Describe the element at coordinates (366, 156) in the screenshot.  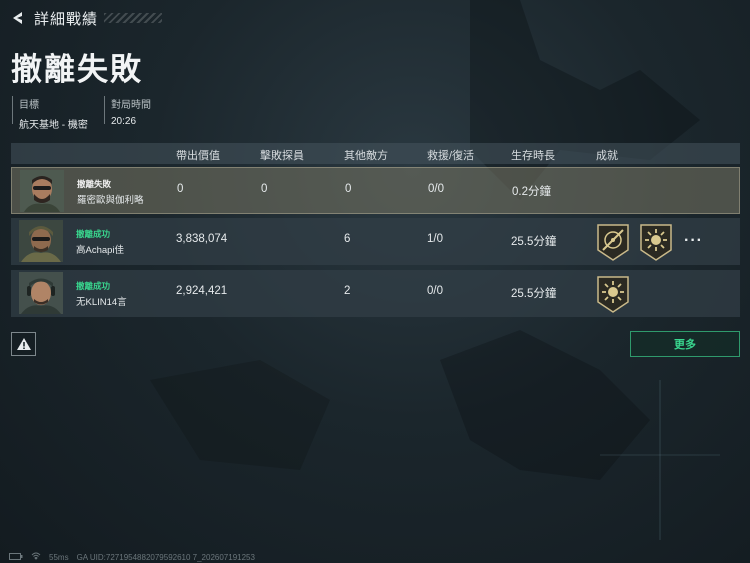
I see `column-header-other-enemies: 其他敵方` at that location.